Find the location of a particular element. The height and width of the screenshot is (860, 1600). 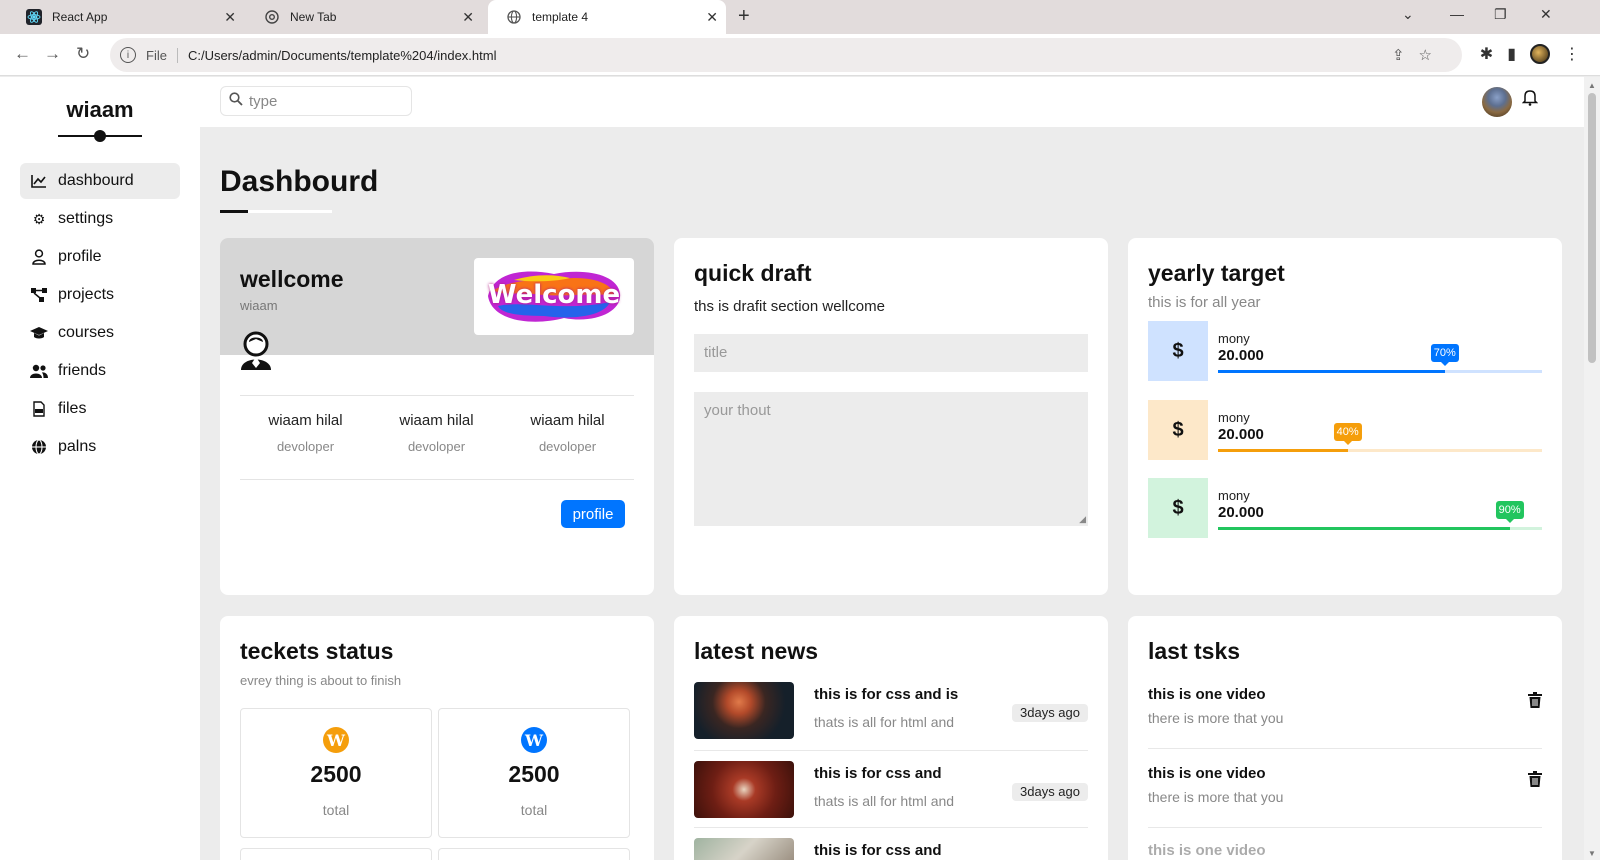

sidebar-item-projects: projects is located at coordinates (100, 295).